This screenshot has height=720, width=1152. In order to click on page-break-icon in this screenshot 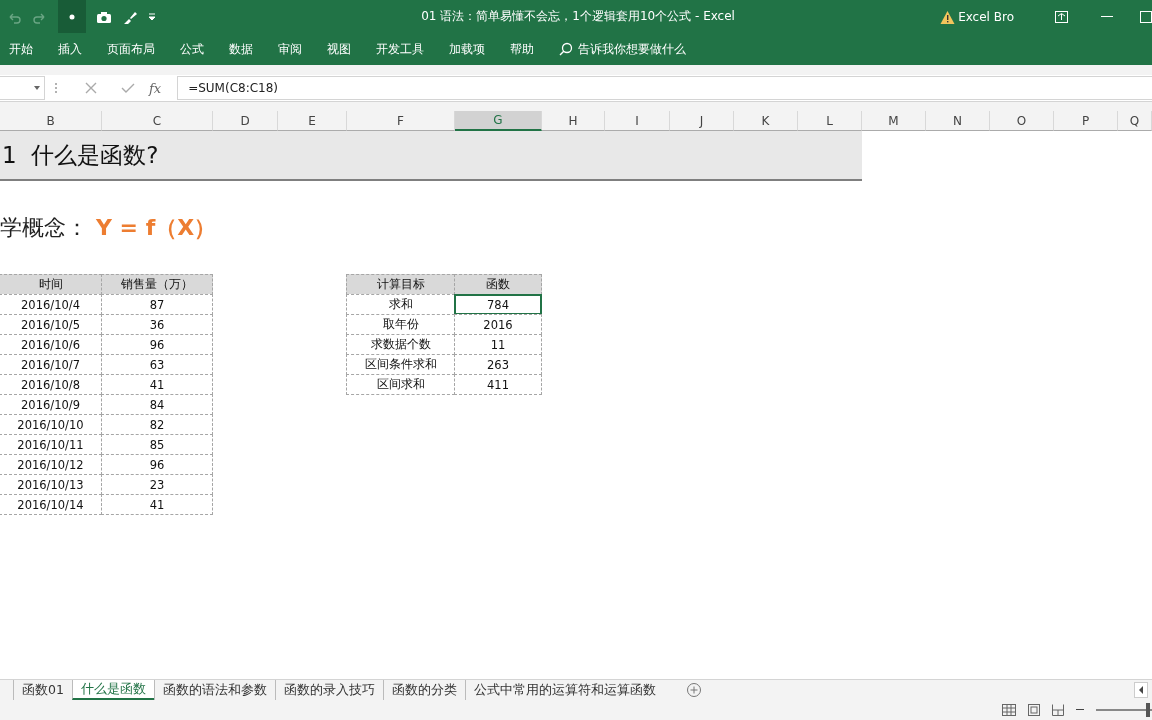, I will do `click(1058, 710)`.